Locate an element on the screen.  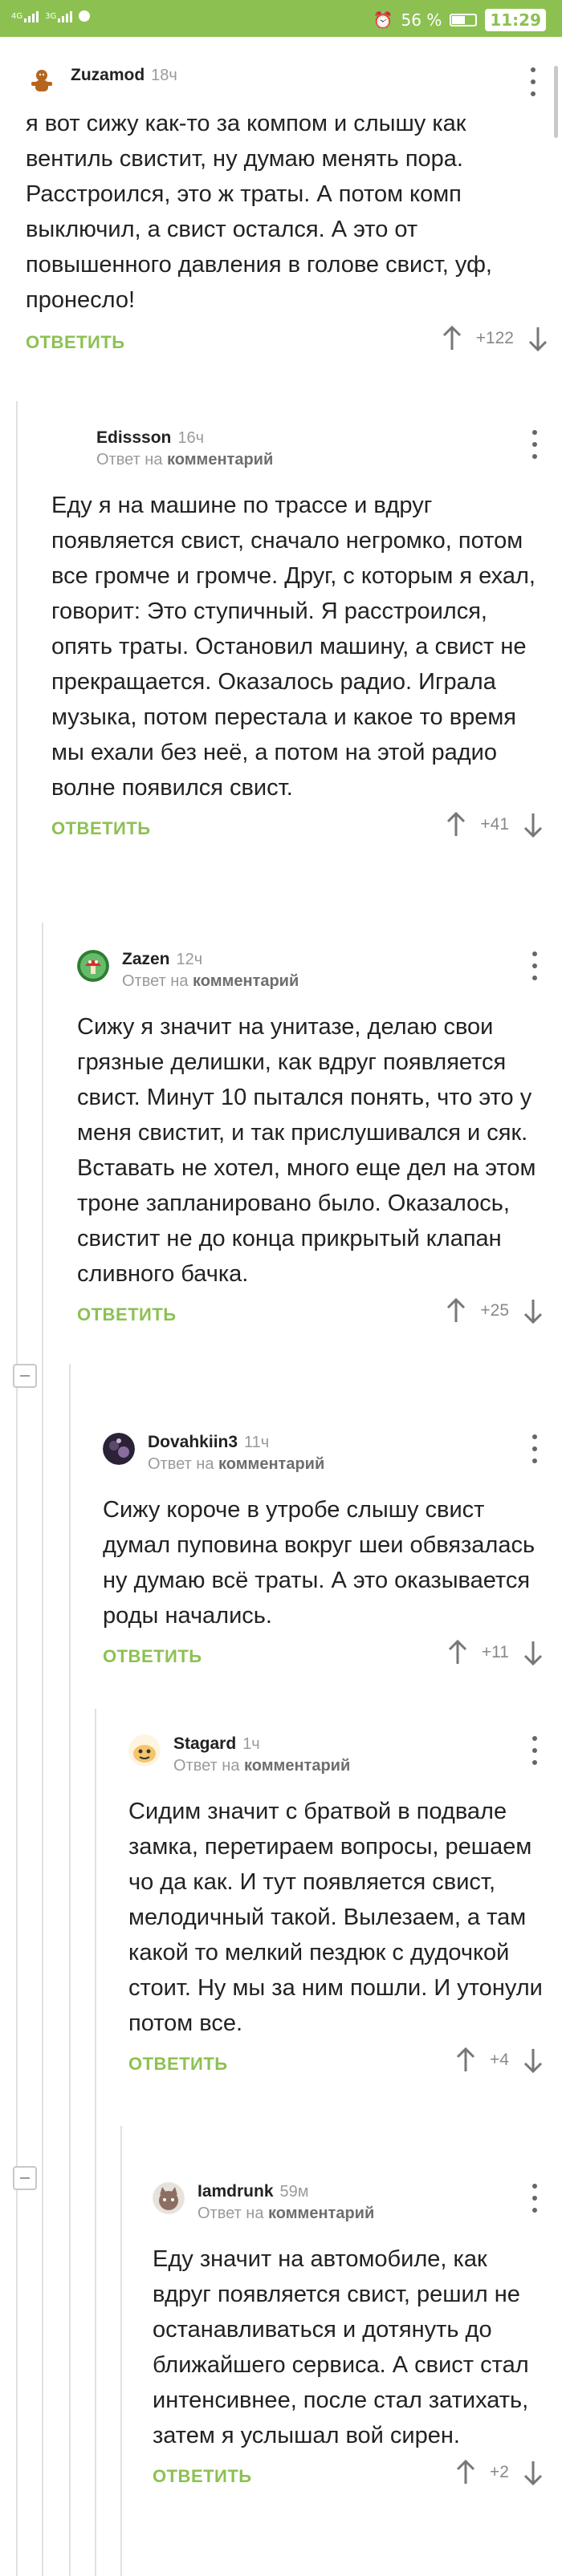
dark-photo-avatar-icon is located at coordinates (119, 1449).